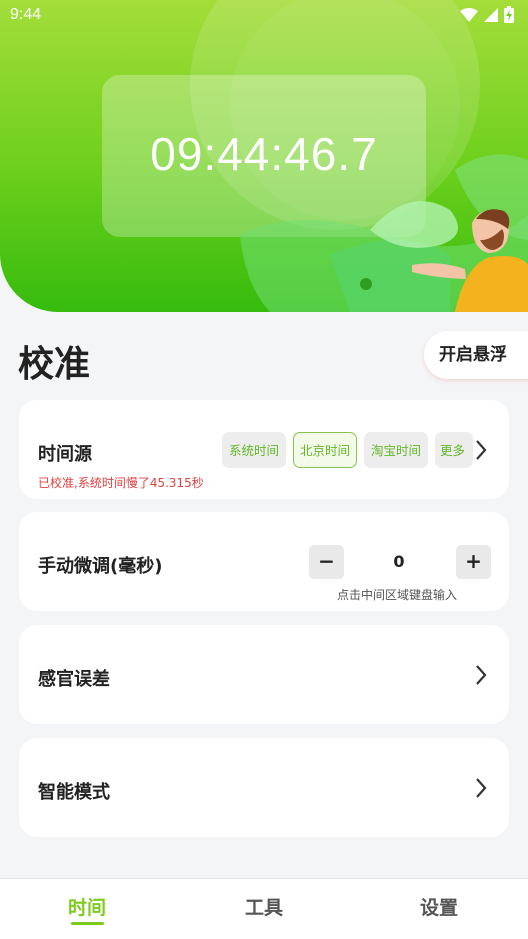  Describe the element at coordinates (473, 562) in the screenshot. I see `increase-button: +` at that location.